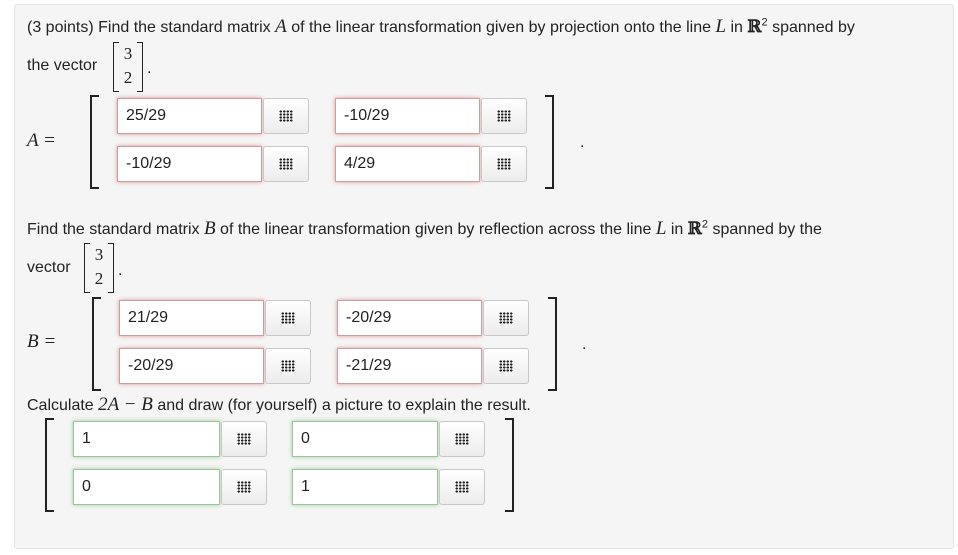 The width and height of the screenshot is (958, 555). Describe the element at coordinates (407, 164) in the screenshot. I see `matrix-a-entry-22: 4/29` at that location.